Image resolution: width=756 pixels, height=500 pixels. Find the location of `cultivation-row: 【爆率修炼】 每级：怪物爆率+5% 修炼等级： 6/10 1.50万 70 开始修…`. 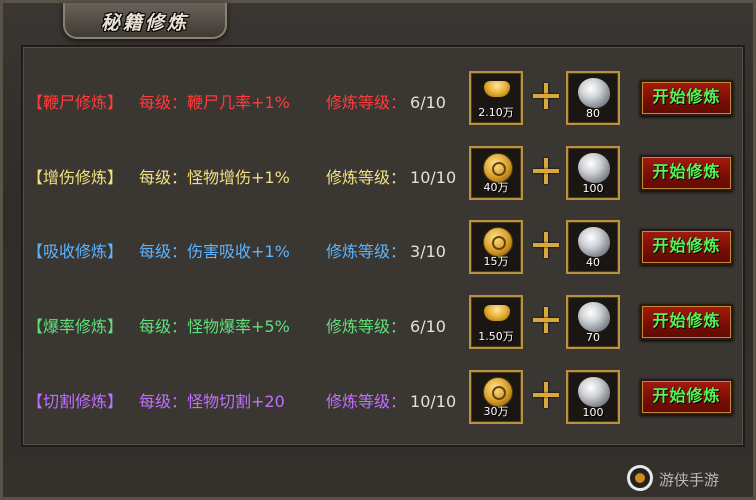

cultivation-row: 【爆率修炼】 每级：怪物爆率+5% 修炼等级： 6/10 1.50万 70 开始修… is located at coordinates (383, 325).